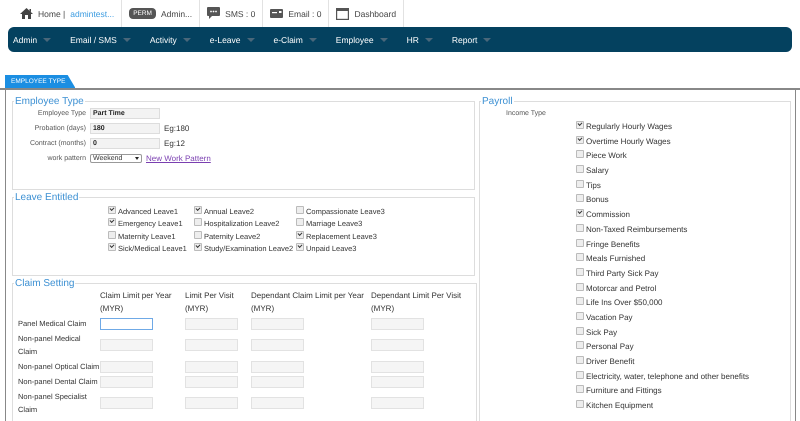  I want to click on checkbox-label: Furniture and Fittings, so click(624, 391).